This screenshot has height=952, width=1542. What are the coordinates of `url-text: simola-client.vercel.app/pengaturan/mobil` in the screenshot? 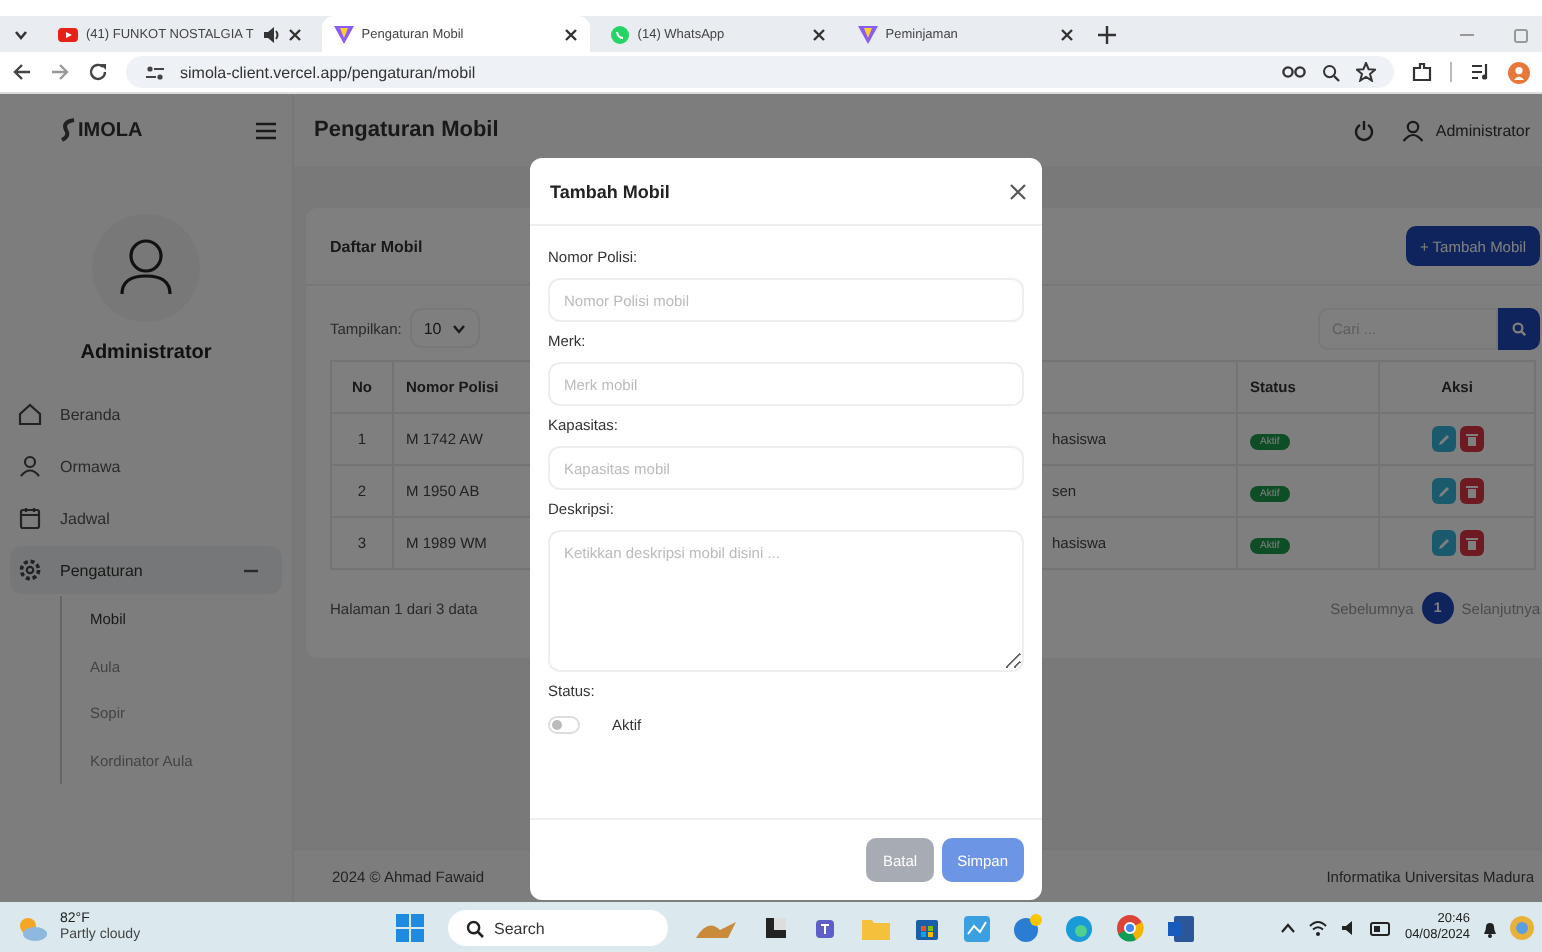 It's located at (328, 72).